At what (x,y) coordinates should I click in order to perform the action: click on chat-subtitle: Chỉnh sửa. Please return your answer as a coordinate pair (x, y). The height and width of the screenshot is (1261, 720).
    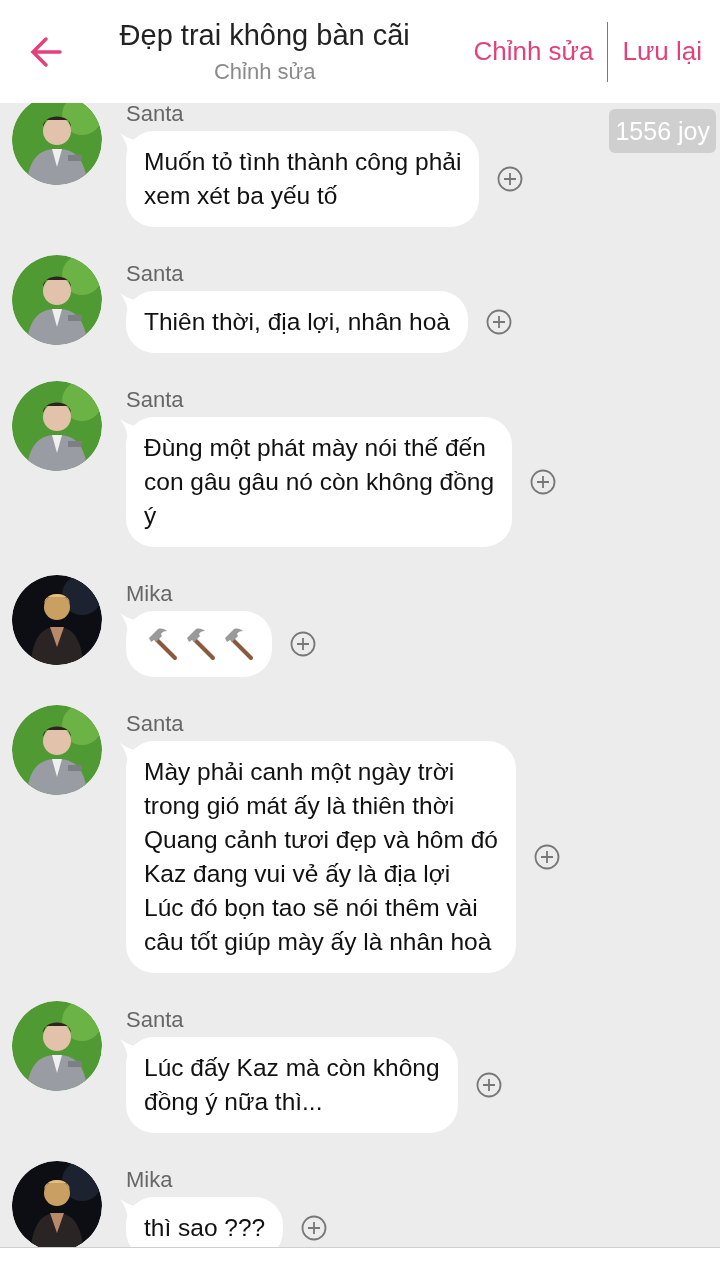
    Looking at the image, I should click on (264, 71).